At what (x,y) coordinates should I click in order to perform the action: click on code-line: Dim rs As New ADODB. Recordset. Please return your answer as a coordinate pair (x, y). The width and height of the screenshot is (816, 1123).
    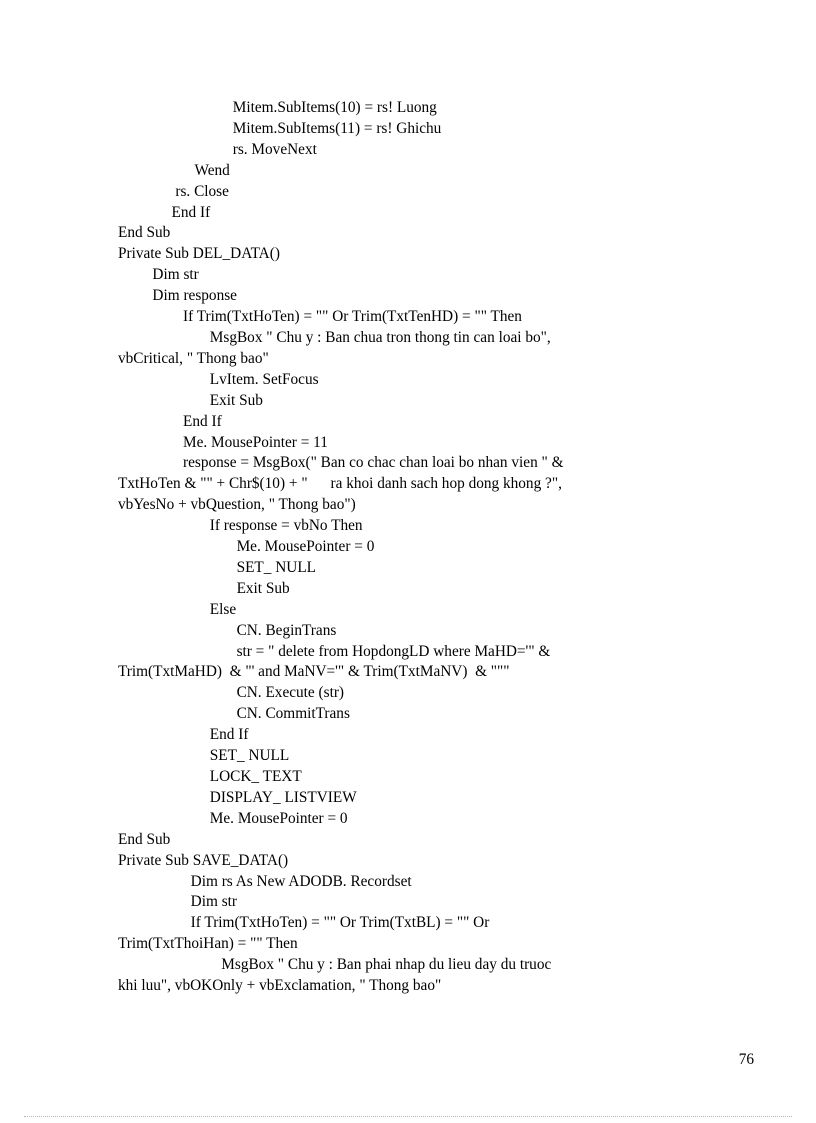
    Looking at the image, I should click on (265, 881).